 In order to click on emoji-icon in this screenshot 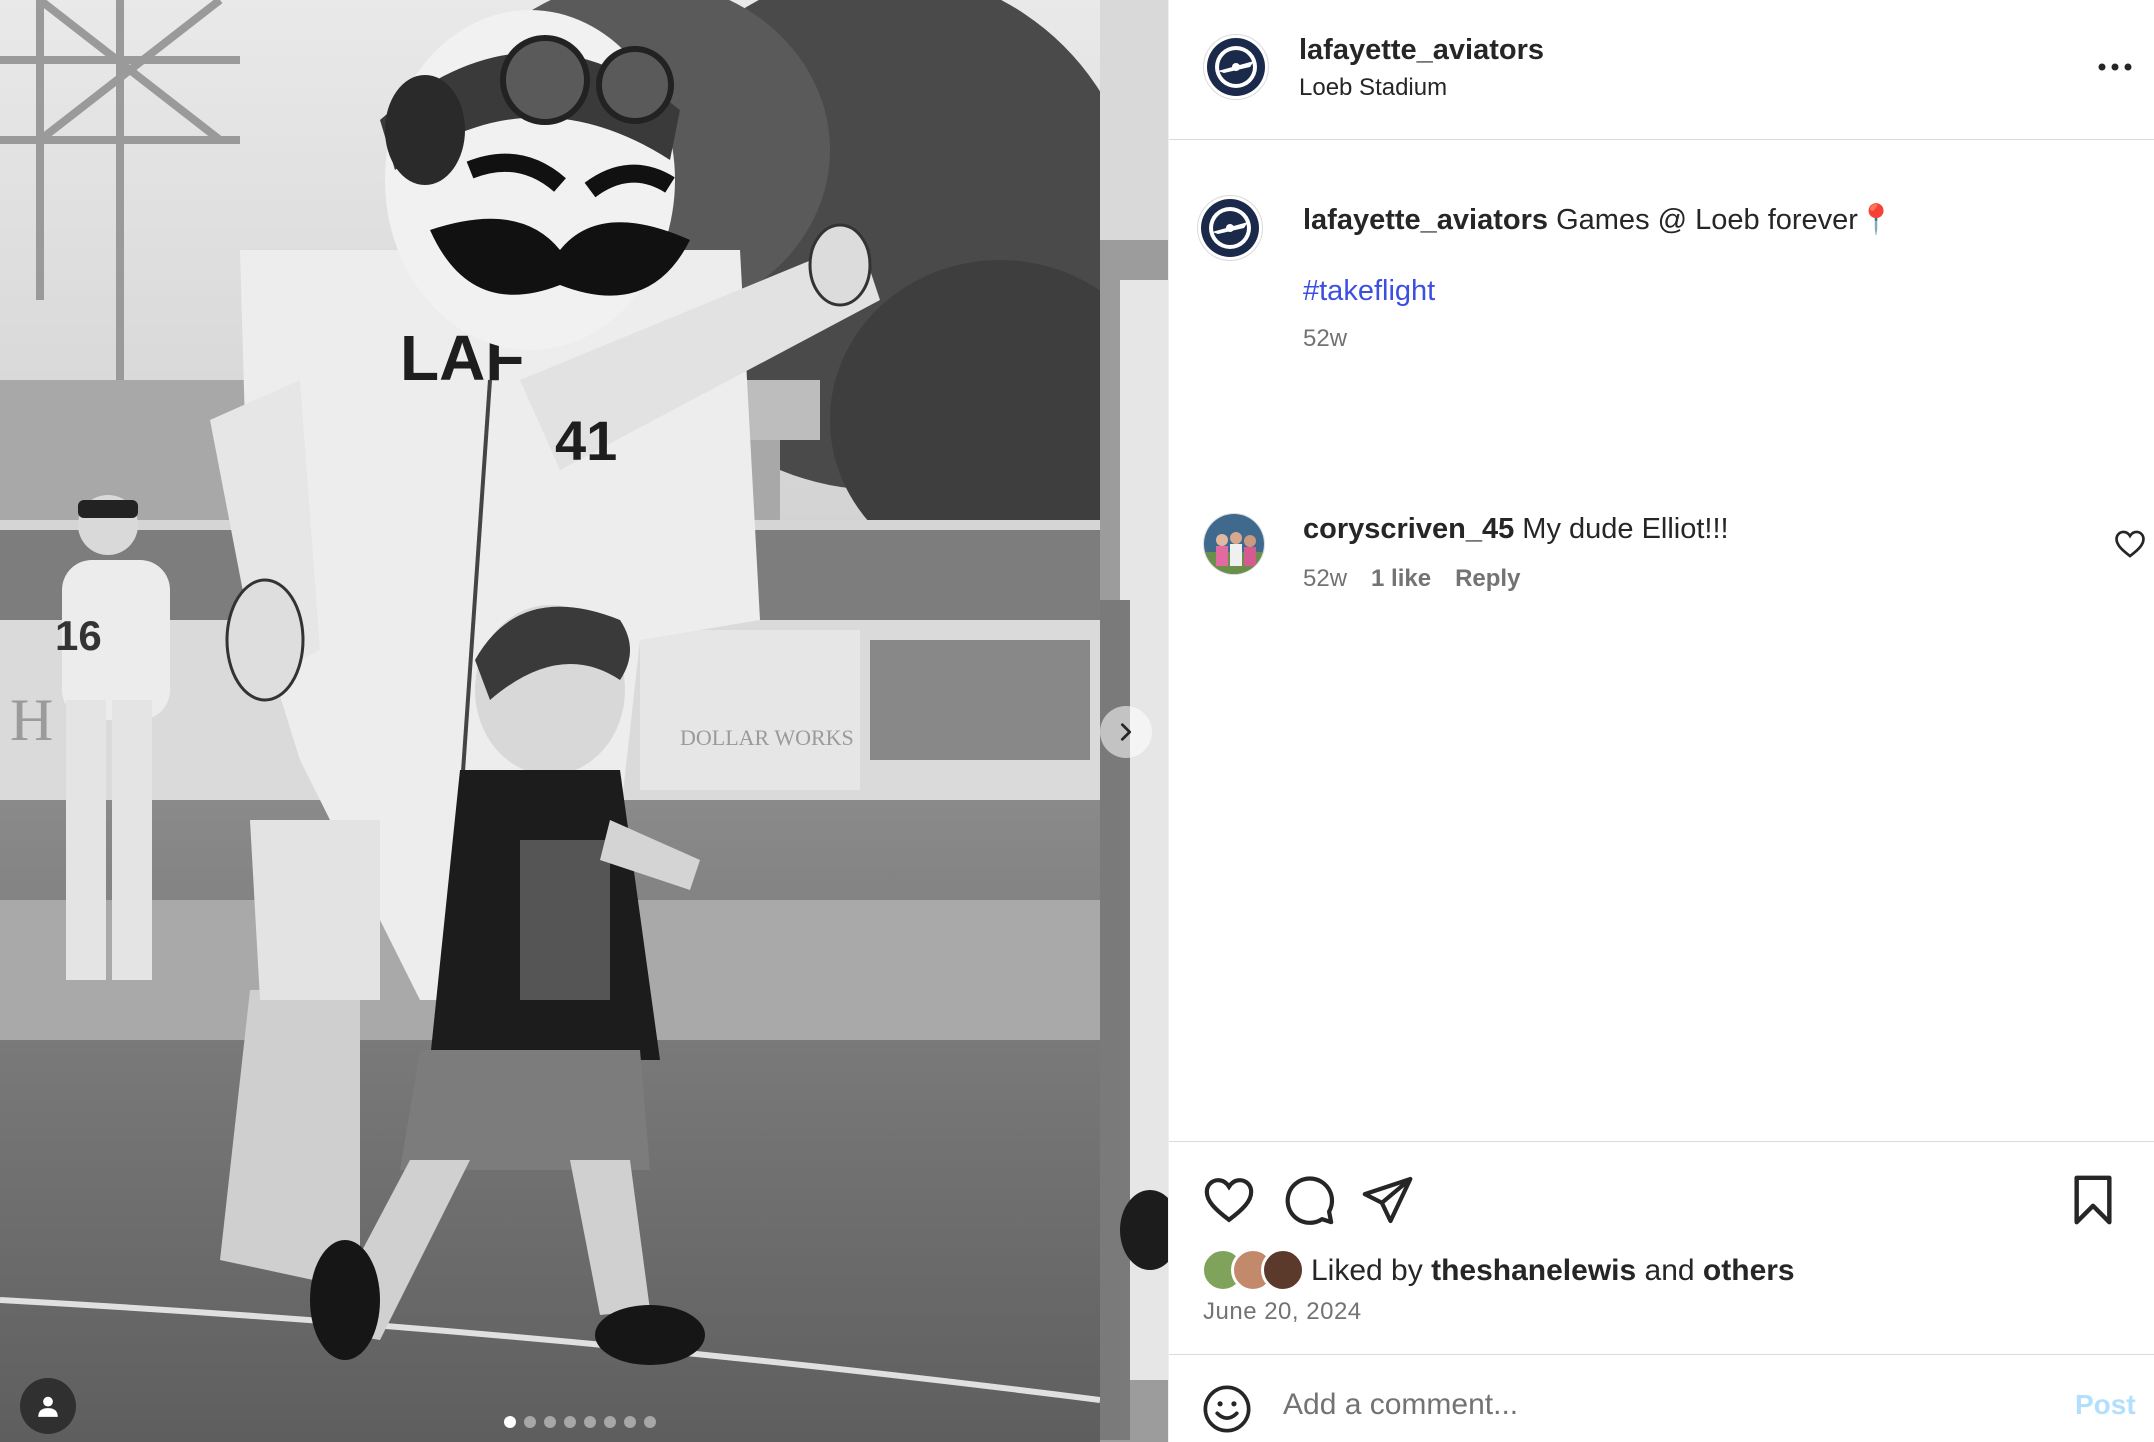, I will do `click(1227, 1409)`.